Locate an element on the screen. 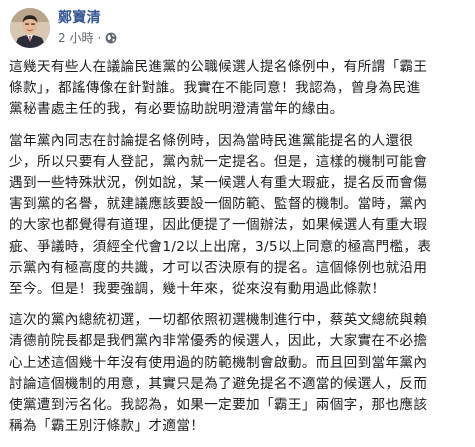 This screenshot has width=475, height=447. text-line: 心上述這個幾十年沒有使用過的防範機制會啟動。而且回到當年黨內 is located at coordinates (218, 362).